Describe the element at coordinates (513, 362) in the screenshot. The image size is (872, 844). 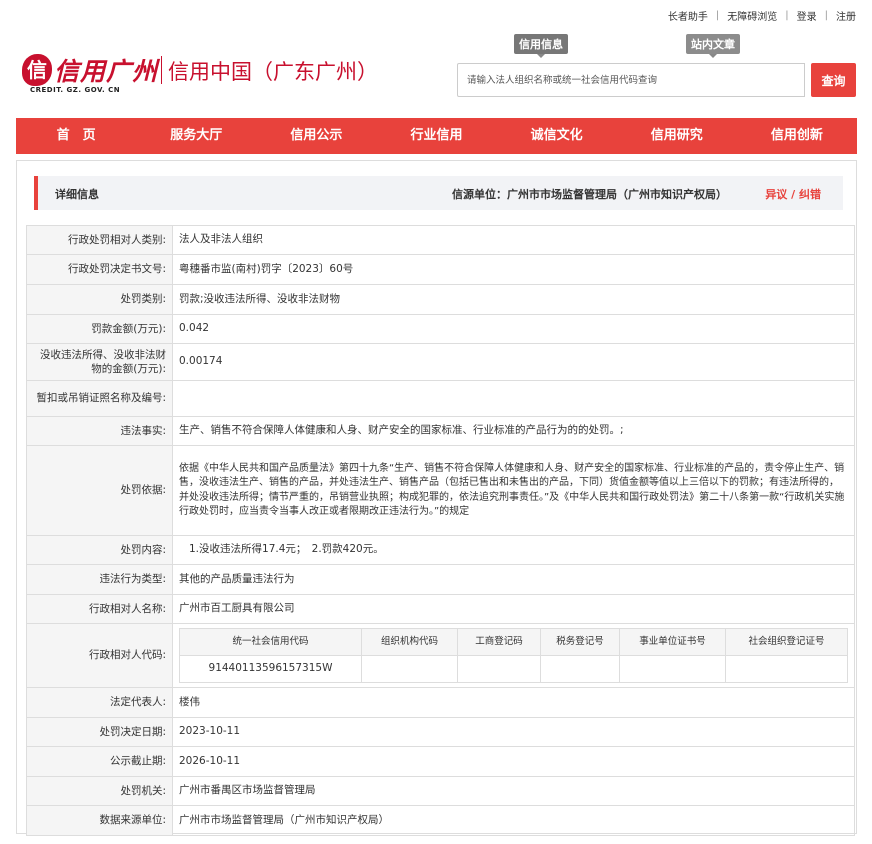
I see `field-value: 0.00174` at that location.